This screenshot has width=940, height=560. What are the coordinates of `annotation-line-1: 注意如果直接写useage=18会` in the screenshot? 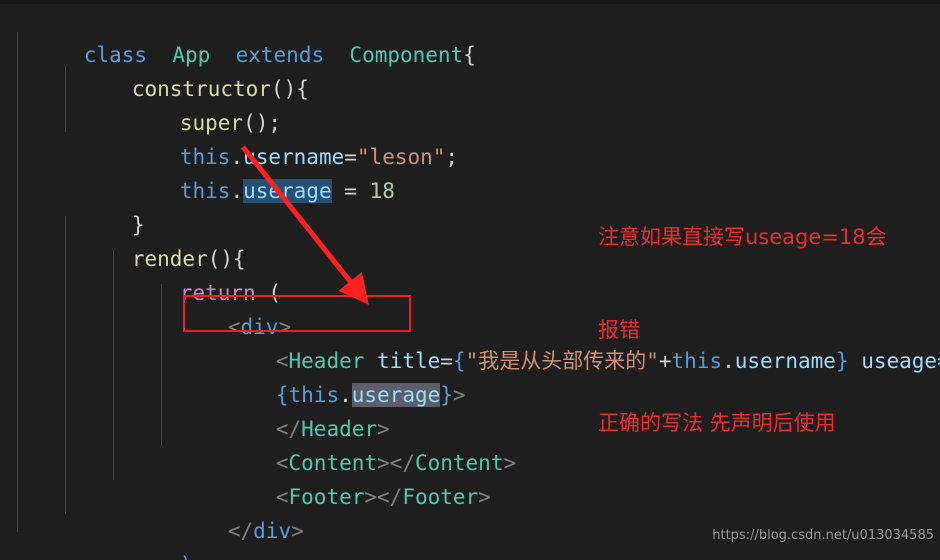 It's located at (742, 237).